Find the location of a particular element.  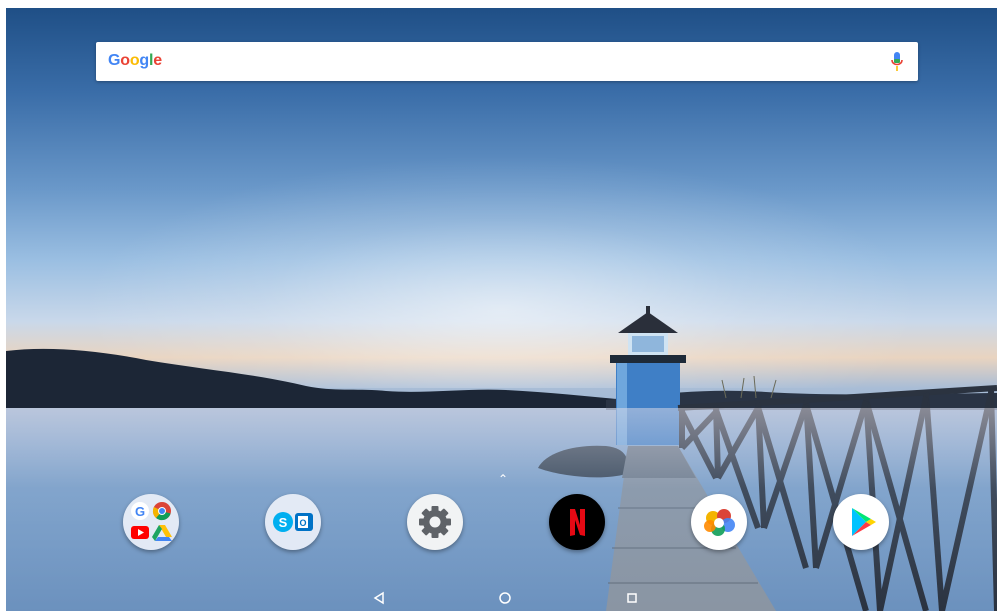

svg-text: O is located at coordinates (302, 523).